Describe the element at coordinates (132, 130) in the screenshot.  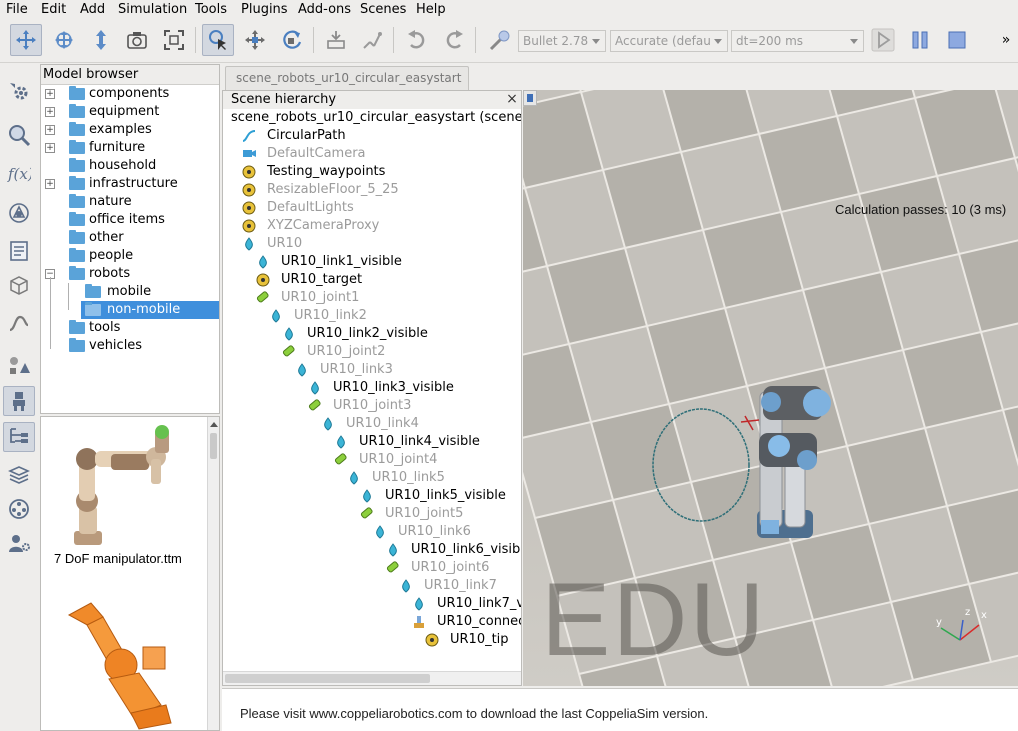
I see `tree-item-examples: + examples` at that location.